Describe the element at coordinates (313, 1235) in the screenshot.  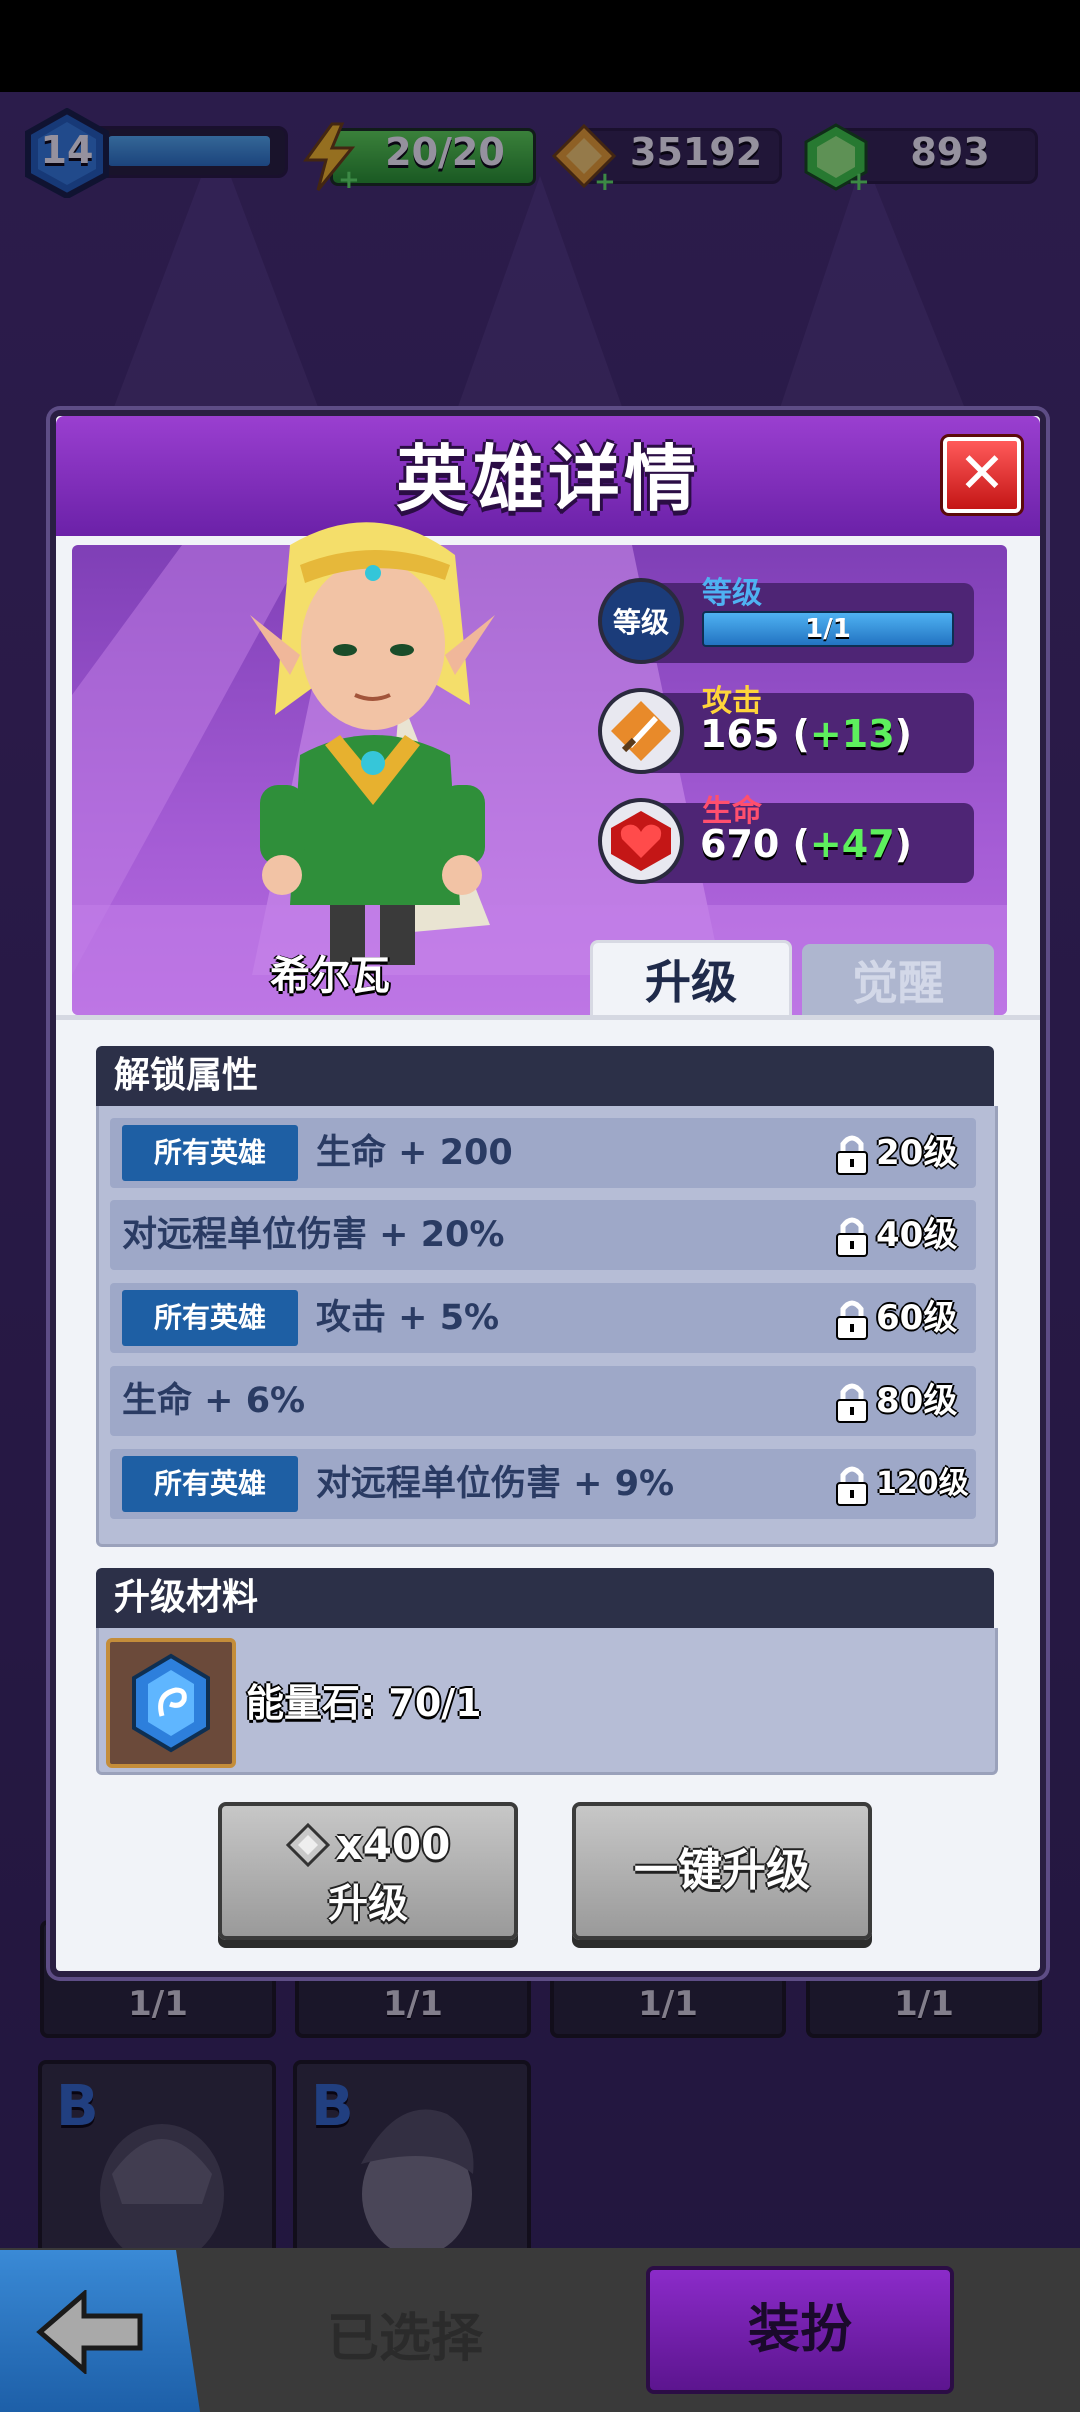
I see `unlock-row-text: 对远程单位伤害 + 20%` at that location.